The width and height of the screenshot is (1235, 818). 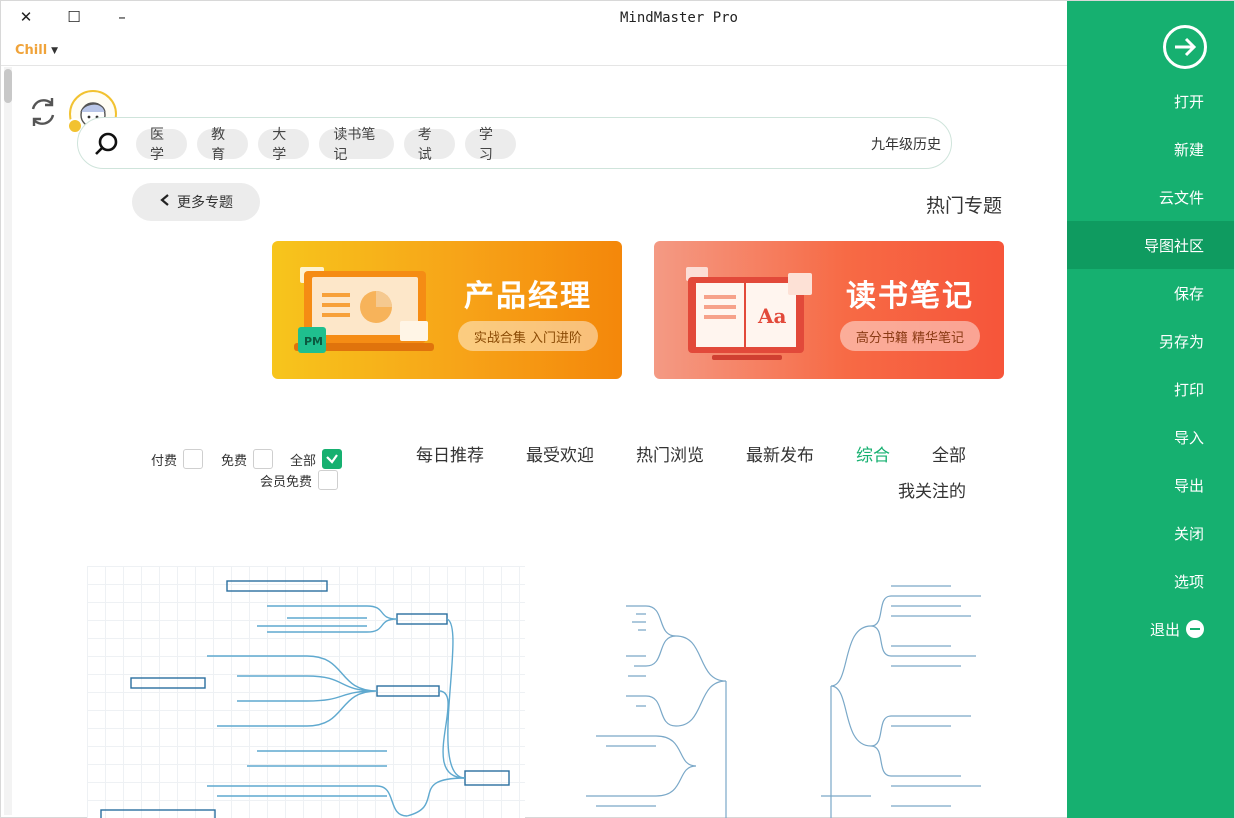 What do you see at coordinates (1181, 341) in the screenshot?
I see `menu-item-label: 另存为` at bounding box center [1181, 341].